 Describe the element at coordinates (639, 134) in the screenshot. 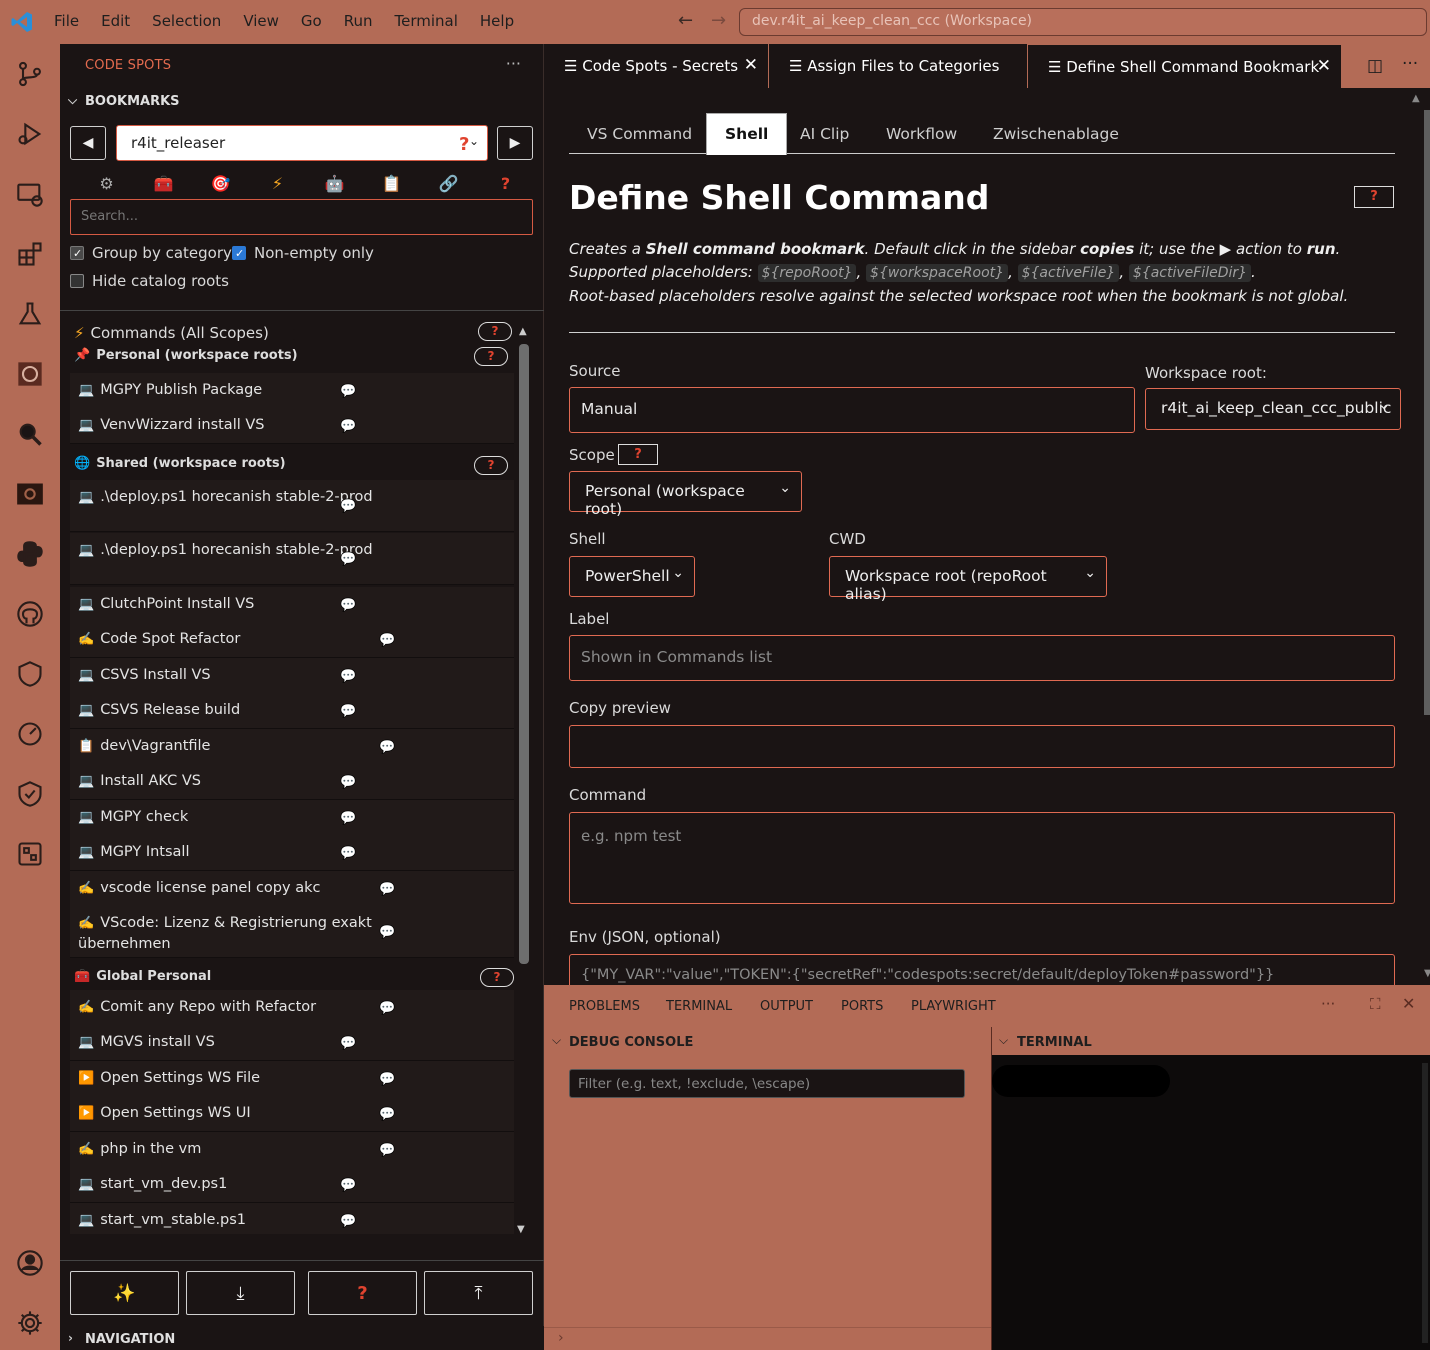

I see `tab-vs-command: VS Command` at that location.